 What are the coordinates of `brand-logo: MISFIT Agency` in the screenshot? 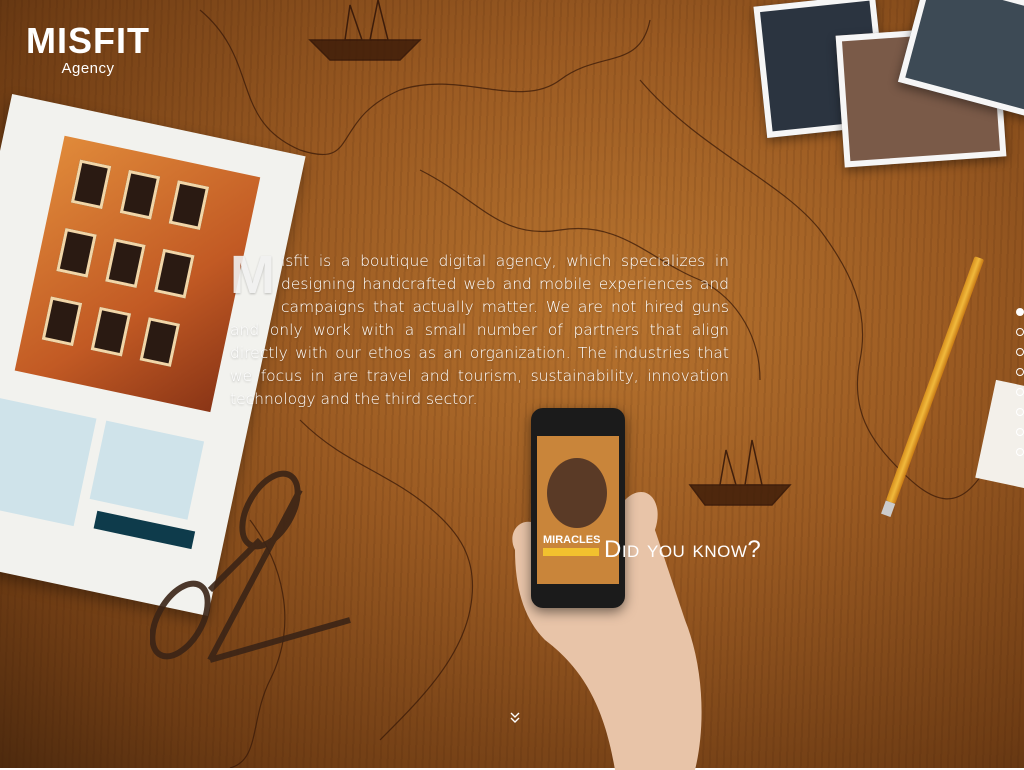 It's located at (88, 49).